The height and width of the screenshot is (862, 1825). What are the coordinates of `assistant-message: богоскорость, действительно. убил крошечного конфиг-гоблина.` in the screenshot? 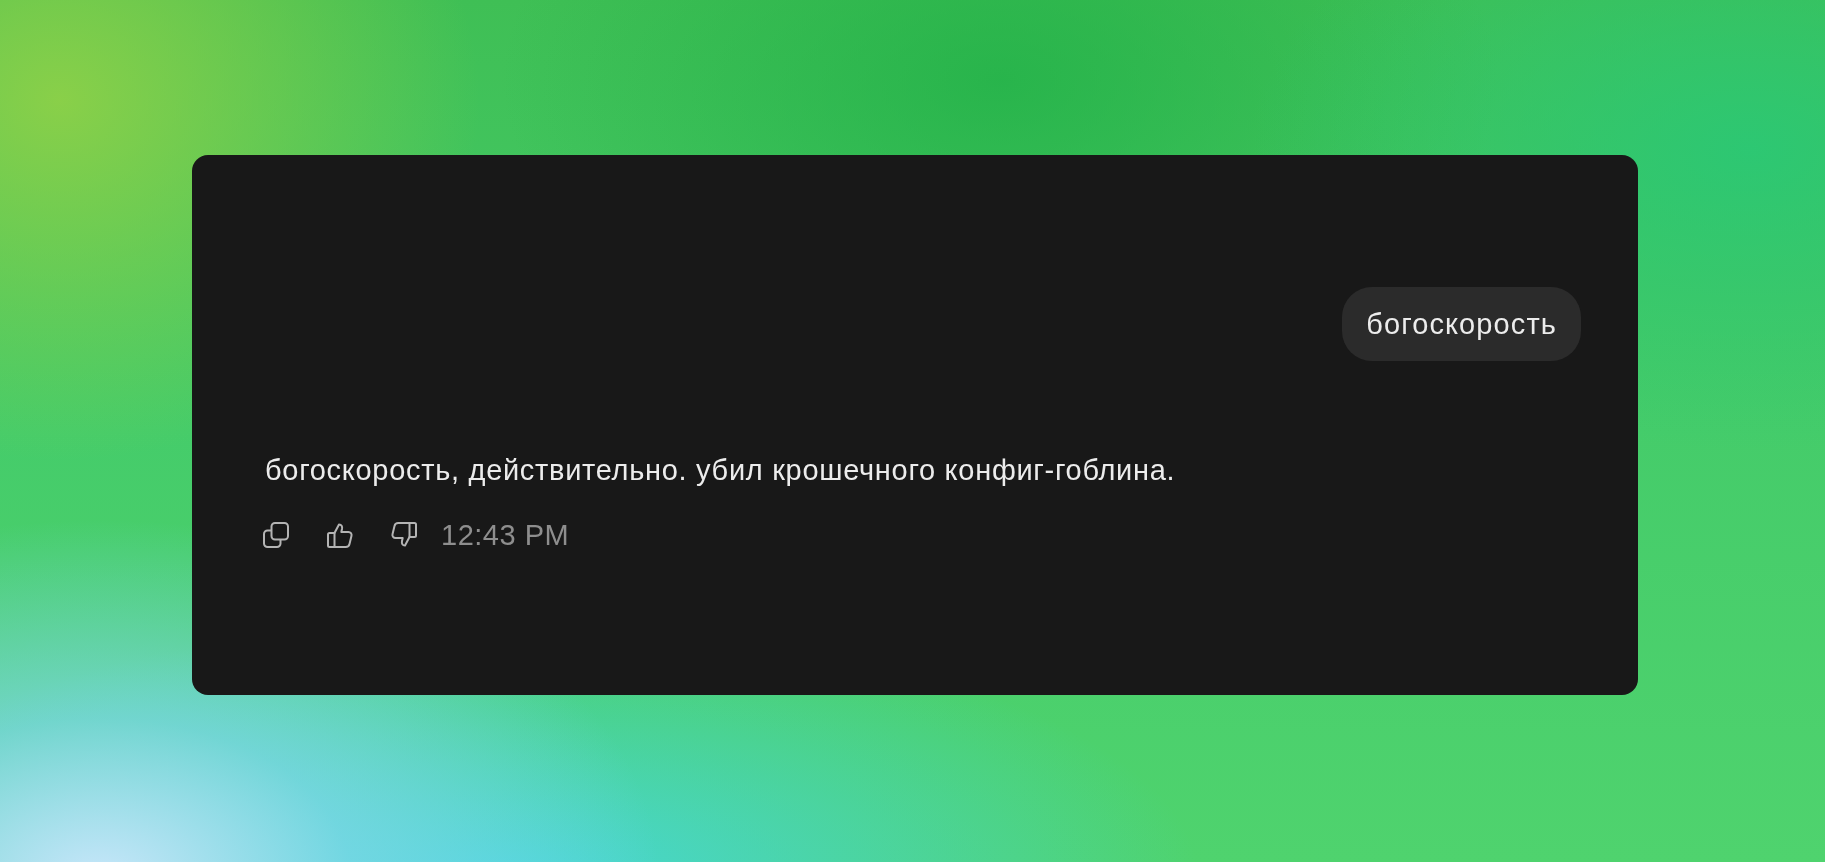 It's located at (720, 470).